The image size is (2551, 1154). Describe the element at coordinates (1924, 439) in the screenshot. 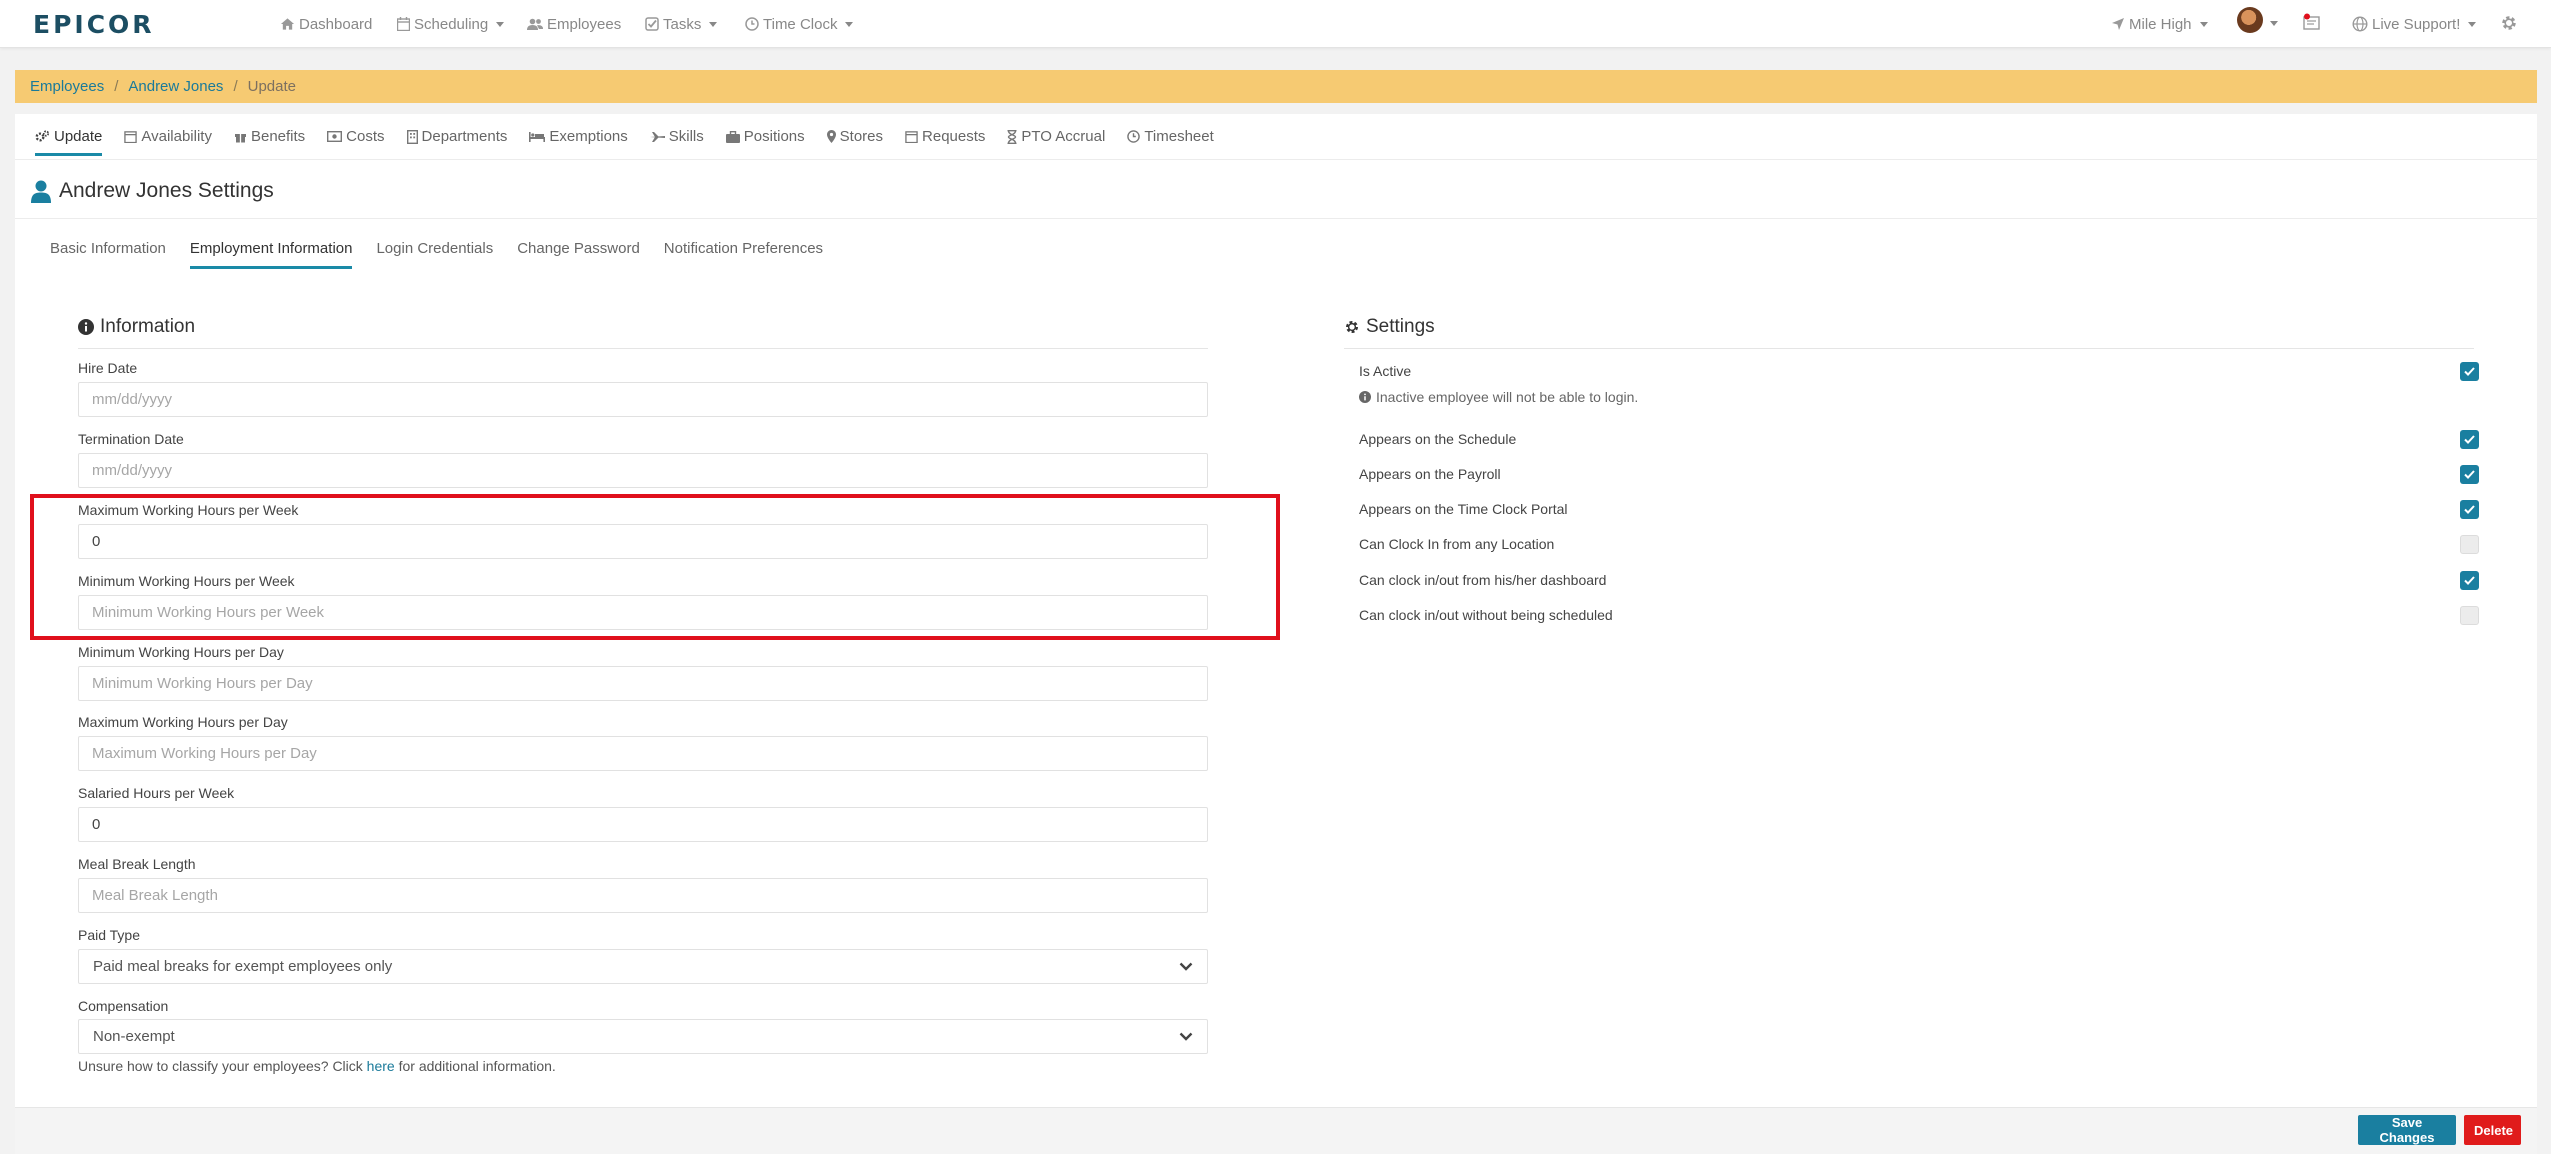

I see `setting-appears-on-schedule: Appears on the Schedule` at that location.